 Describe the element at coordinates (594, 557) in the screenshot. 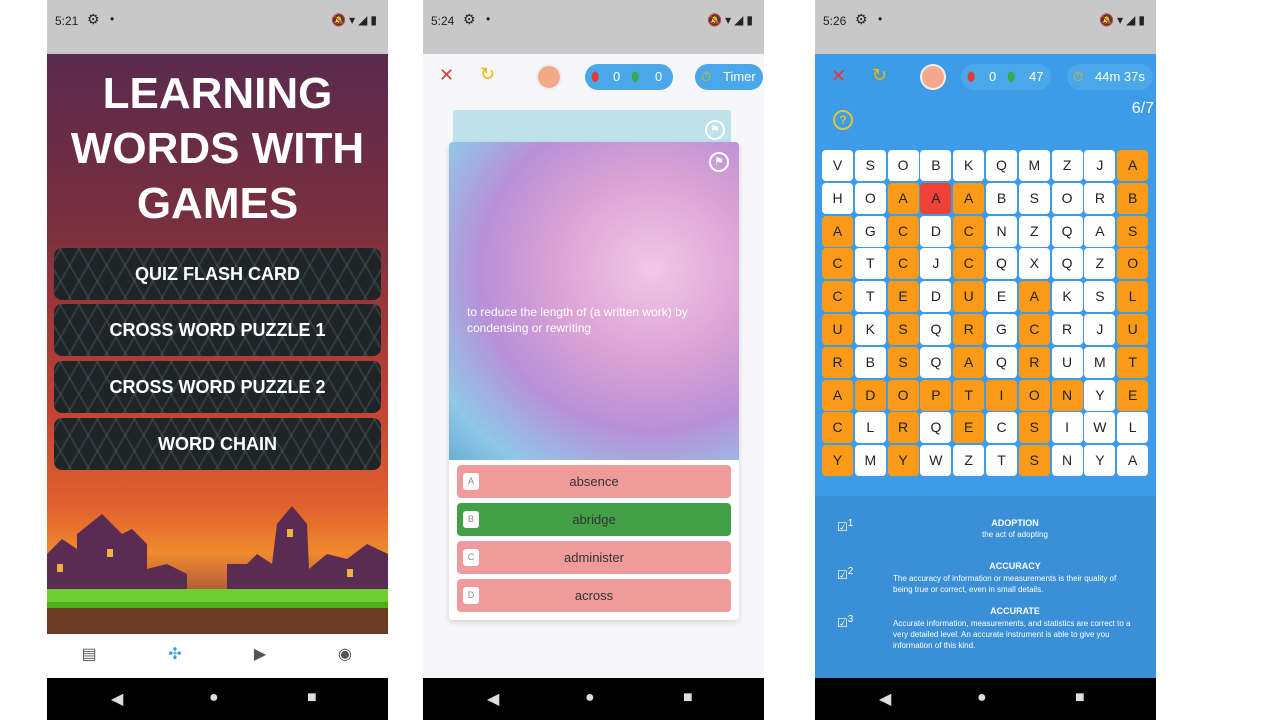

I see `option-c: C administer` at that location.